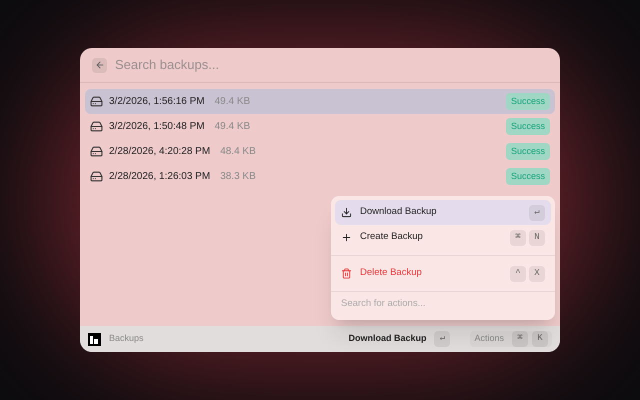 This screenshot has width=640, height=400. What do you see at coordinates (518, 274) in the screenshot?
I see `key-hint: ^` at bounding box center [518, 274].